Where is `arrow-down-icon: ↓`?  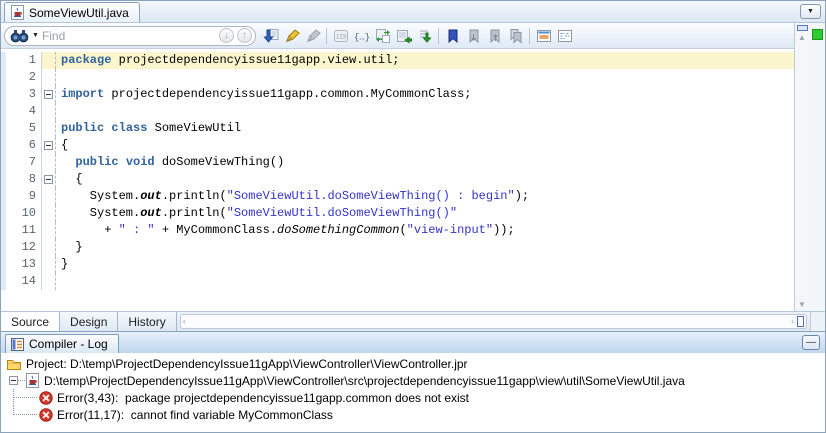 arrow-down-icon: ↓ is located at coordinates (226, 35).